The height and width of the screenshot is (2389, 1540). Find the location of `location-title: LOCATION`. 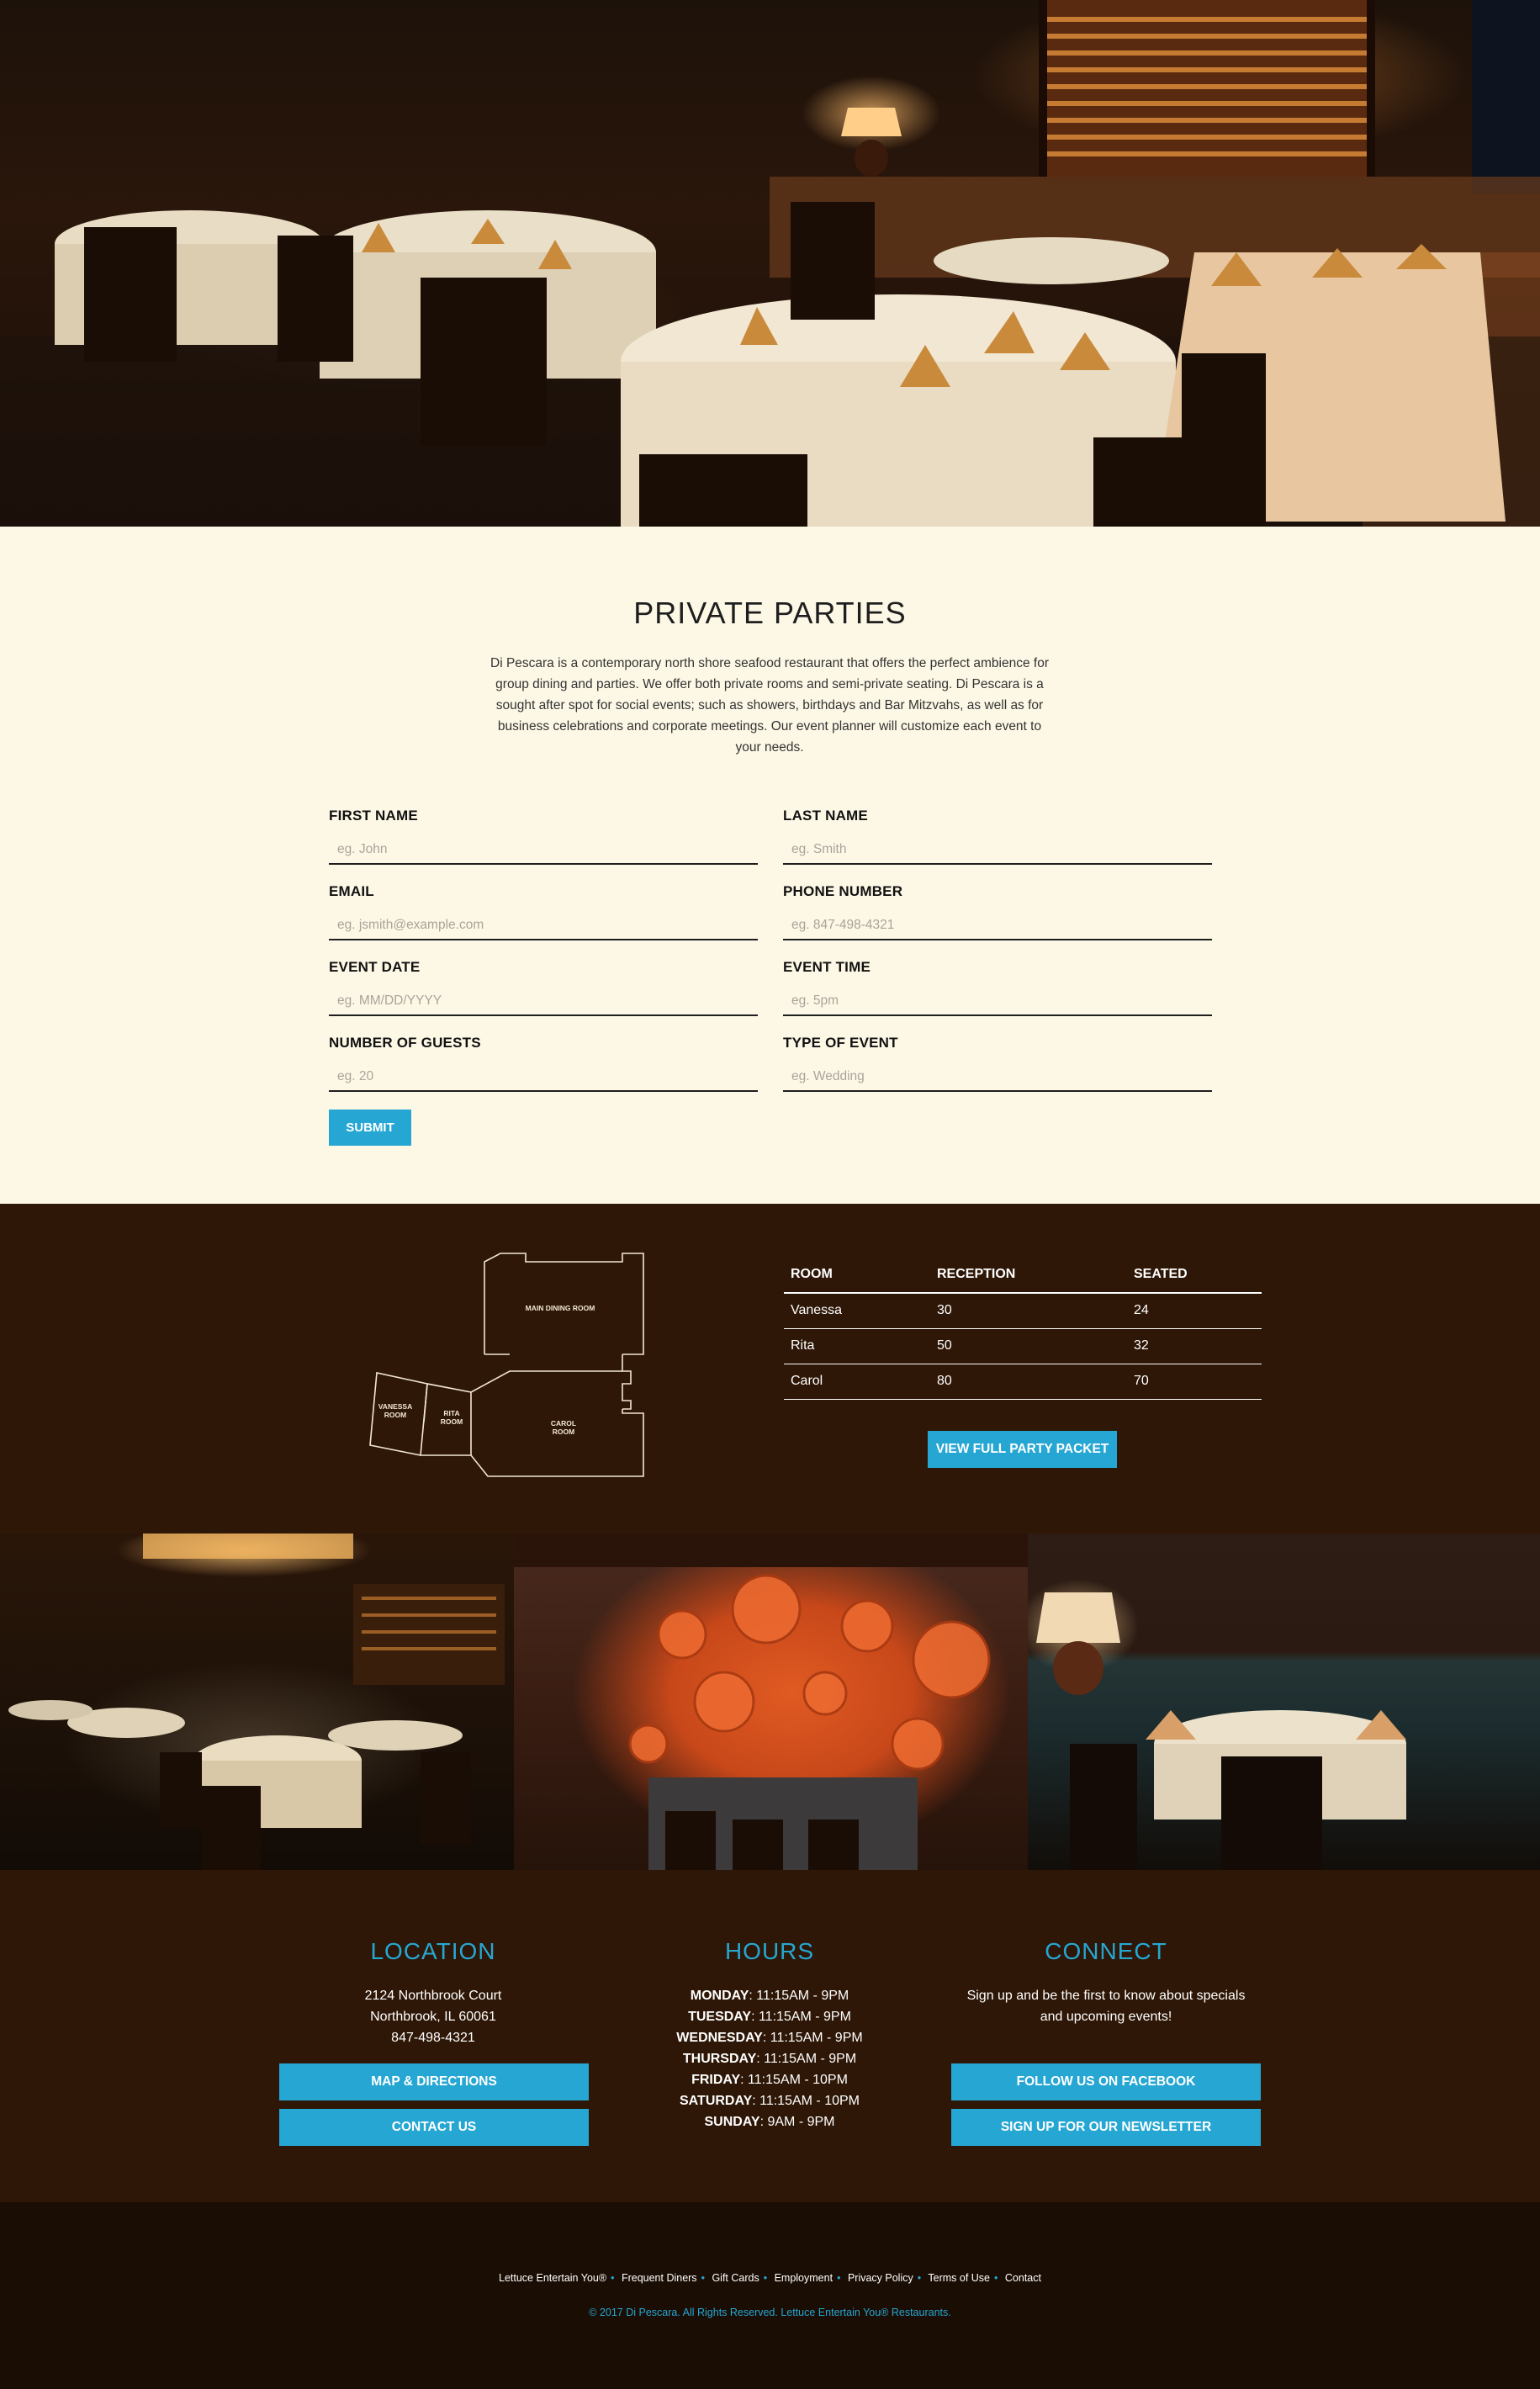

location-title: LOCATION is located at coordinates (433, 1951).